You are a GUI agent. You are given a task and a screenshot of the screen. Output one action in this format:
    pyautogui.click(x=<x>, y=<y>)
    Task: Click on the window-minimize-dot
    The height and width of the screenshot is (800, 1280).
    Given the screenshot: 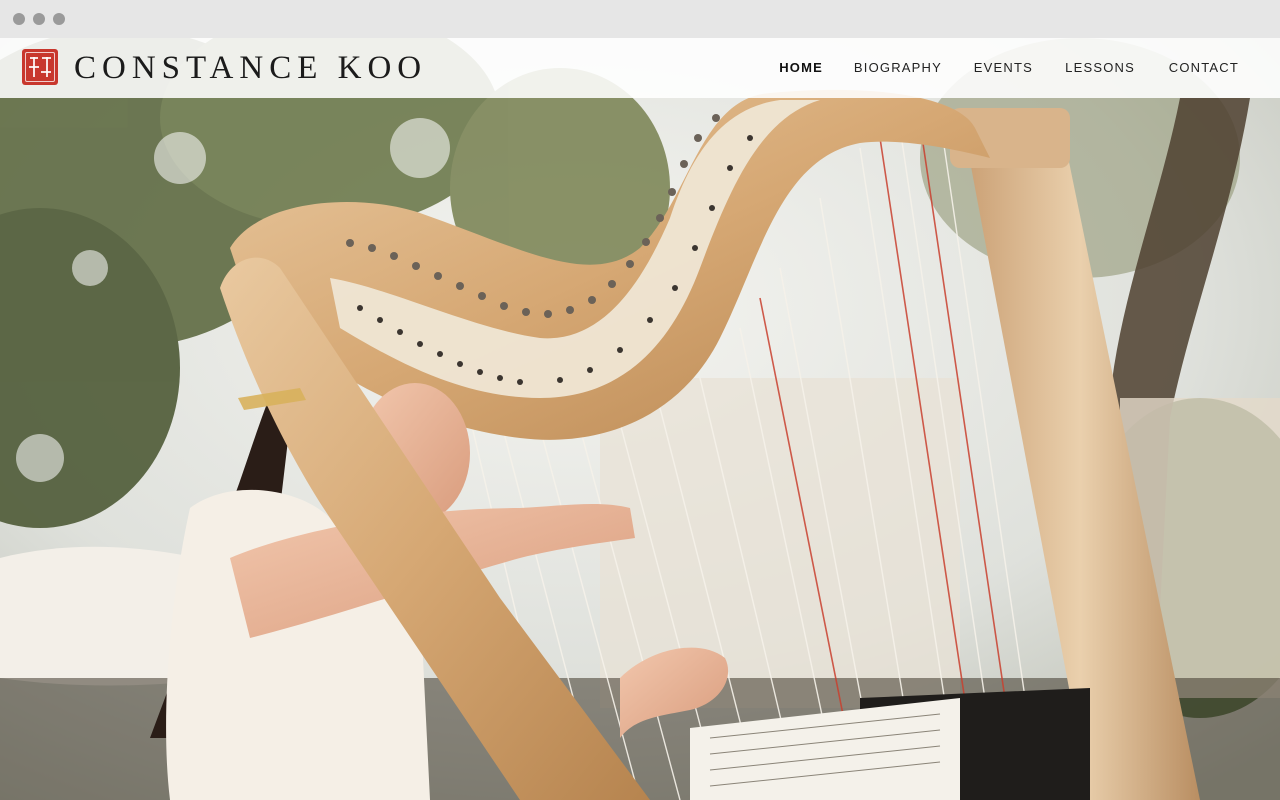 What is the action you would take?
    pyautogui.click(x=39, y=19)
    